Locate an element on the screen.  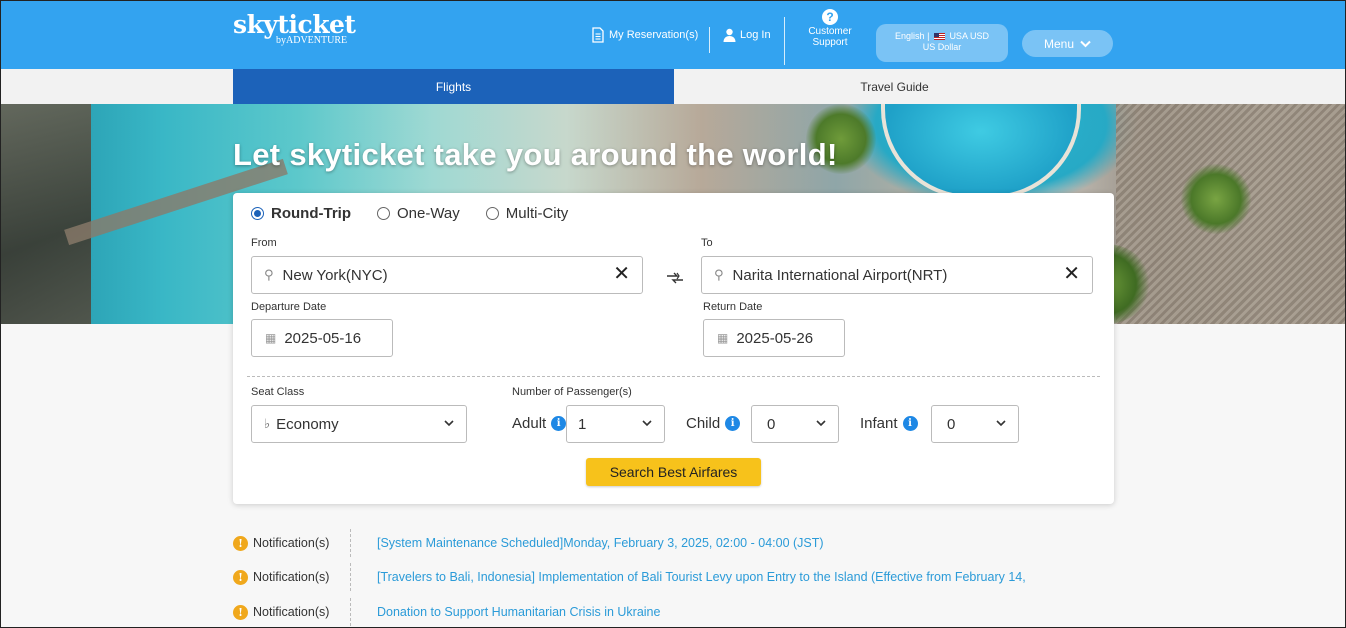
from-input: ⚲ New York(NYC) ✕ is located at coordinates (447, 275).